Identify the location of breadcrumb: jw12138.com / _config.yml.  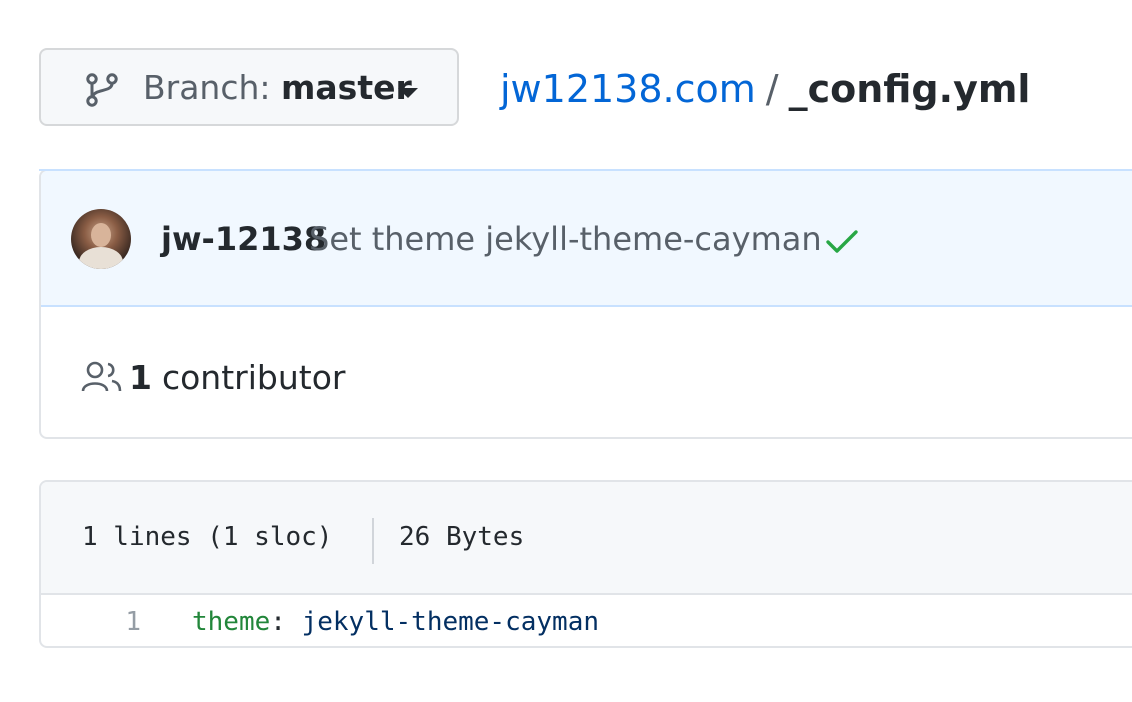
(765, 89).